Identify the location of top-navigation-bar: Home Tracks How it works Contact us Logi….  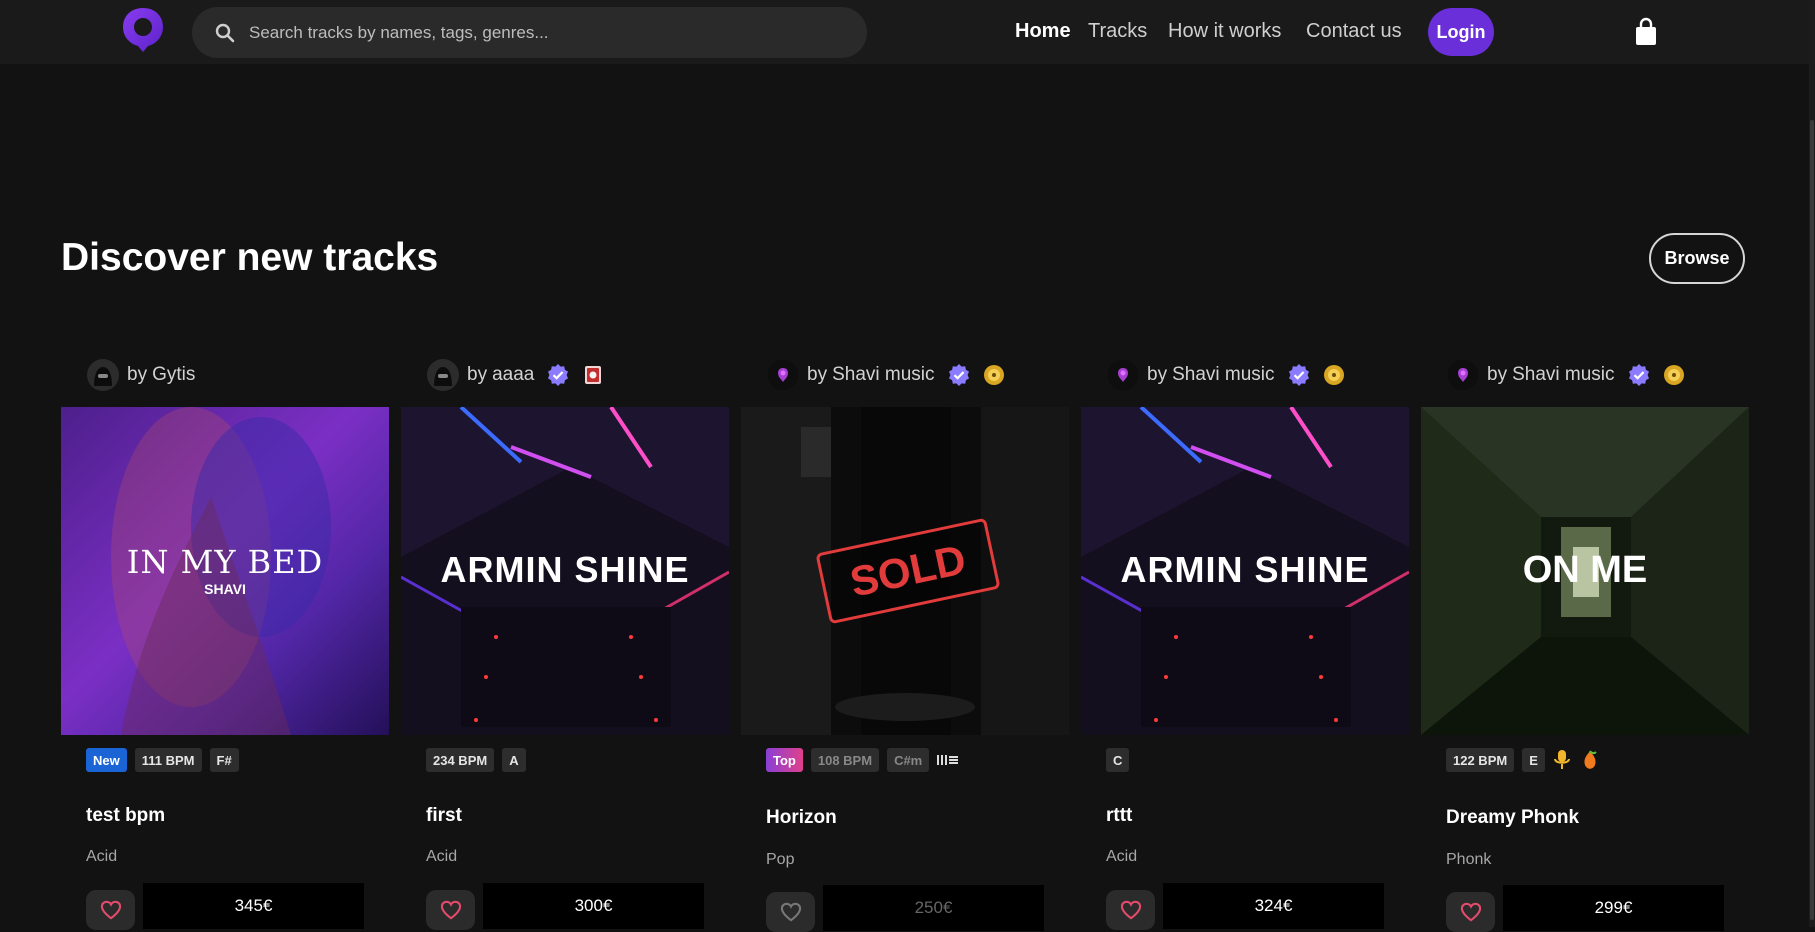
(907, 32).